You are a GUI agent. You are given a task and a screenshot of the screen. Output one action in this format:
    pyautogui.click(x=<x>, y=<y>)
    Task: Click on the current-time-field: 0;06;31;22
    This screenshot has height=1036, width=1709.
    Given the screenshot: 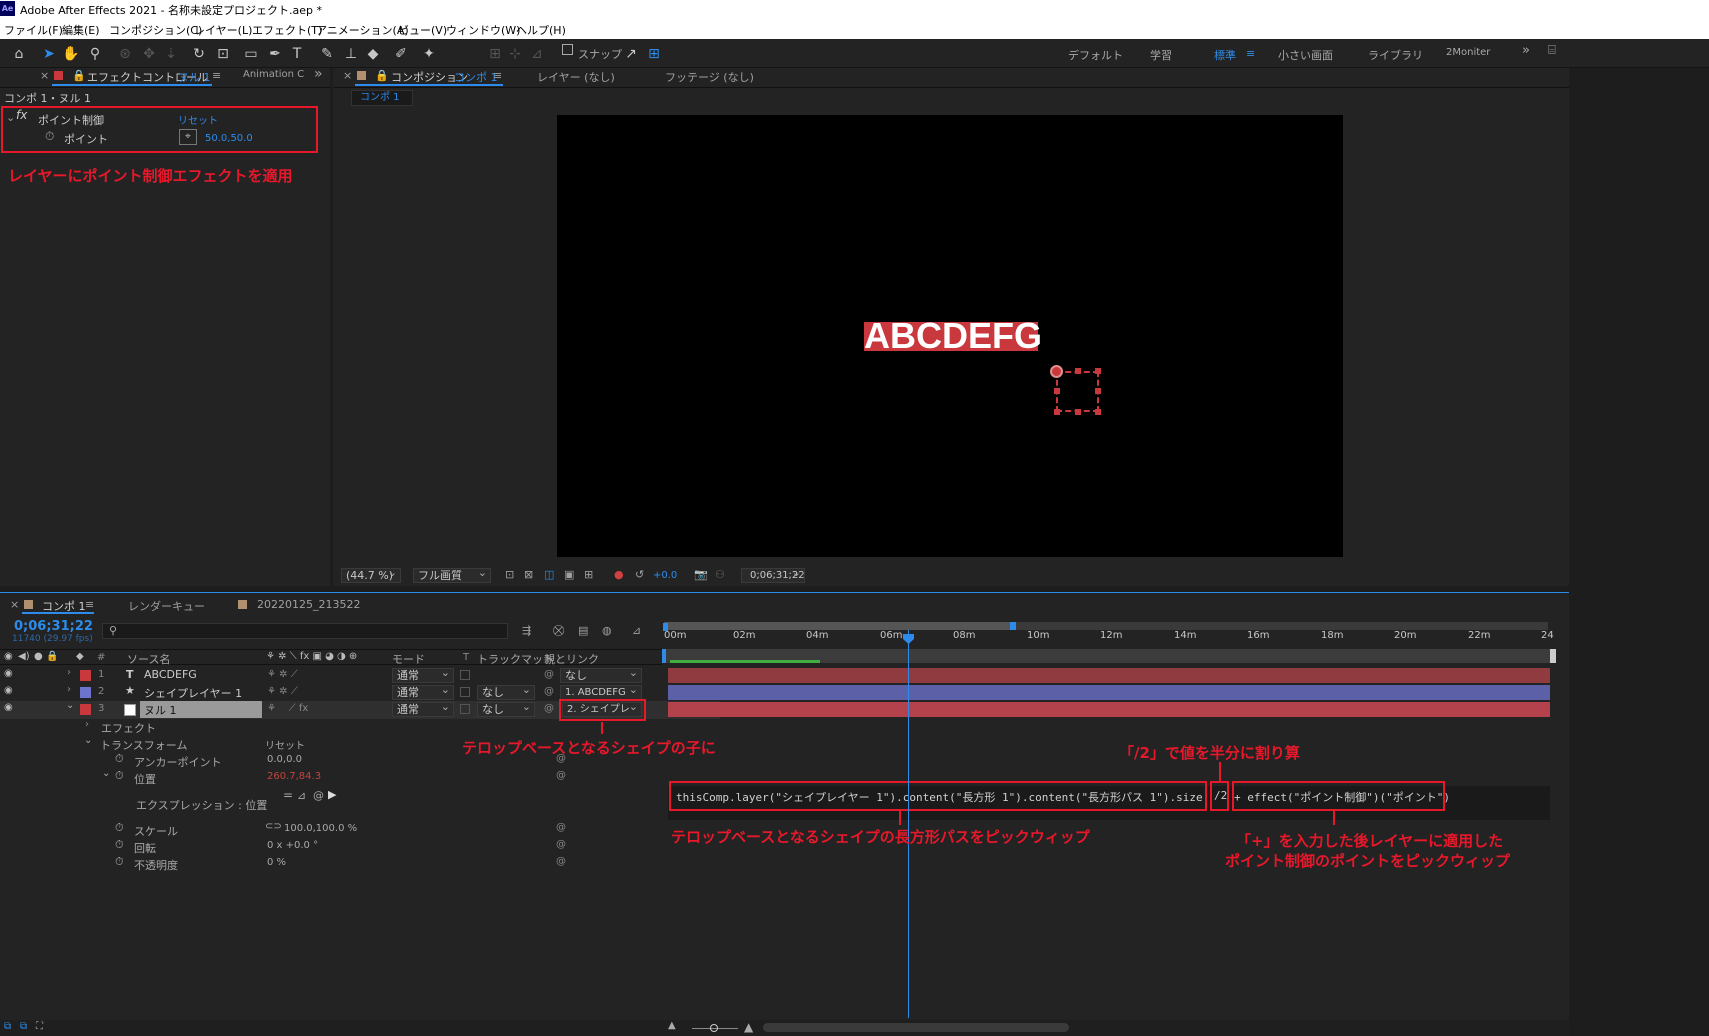 What is the action you would take?
    pyautogui.click(x=773, y=574)
    